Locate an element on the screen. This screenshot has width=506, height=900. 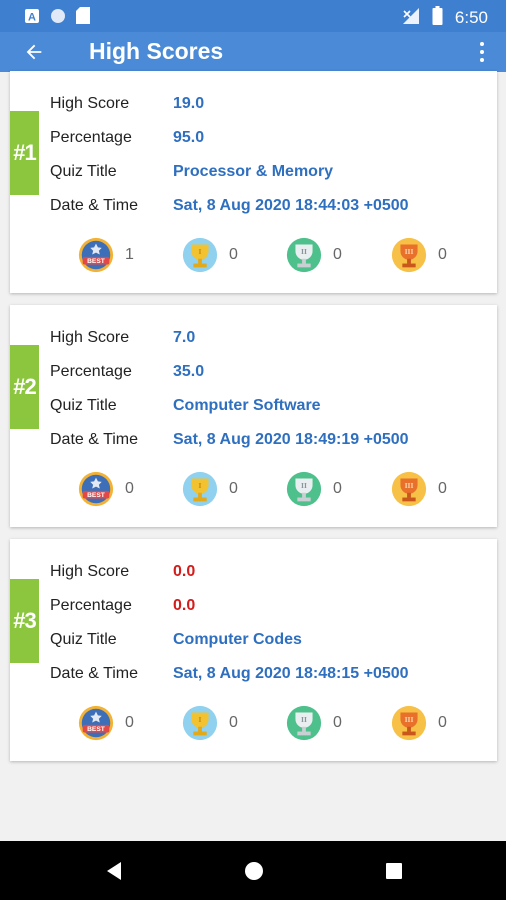
high-score-value: 0.0 is located at coordinates (184, 571).